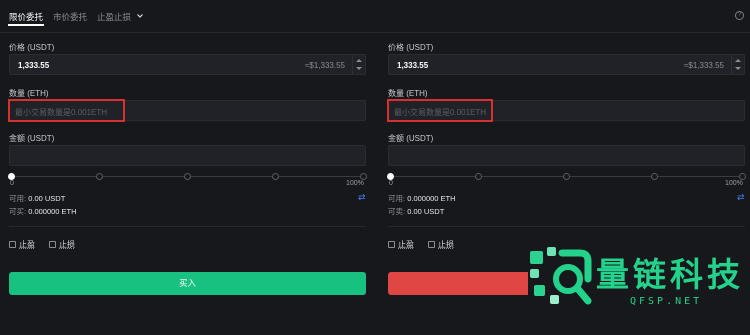 The width and height of the screenshot is (750, 335). I want to click on tab-tp-sl-label: 止盈止损, so click(114, 17).